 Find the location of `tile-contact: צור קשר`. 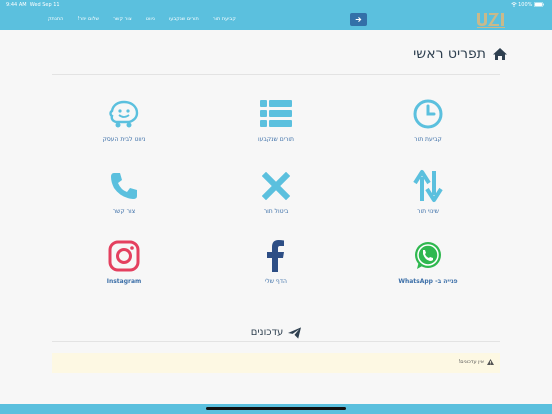

tile-contact: צור קשר is located at coordinates (124, 192).